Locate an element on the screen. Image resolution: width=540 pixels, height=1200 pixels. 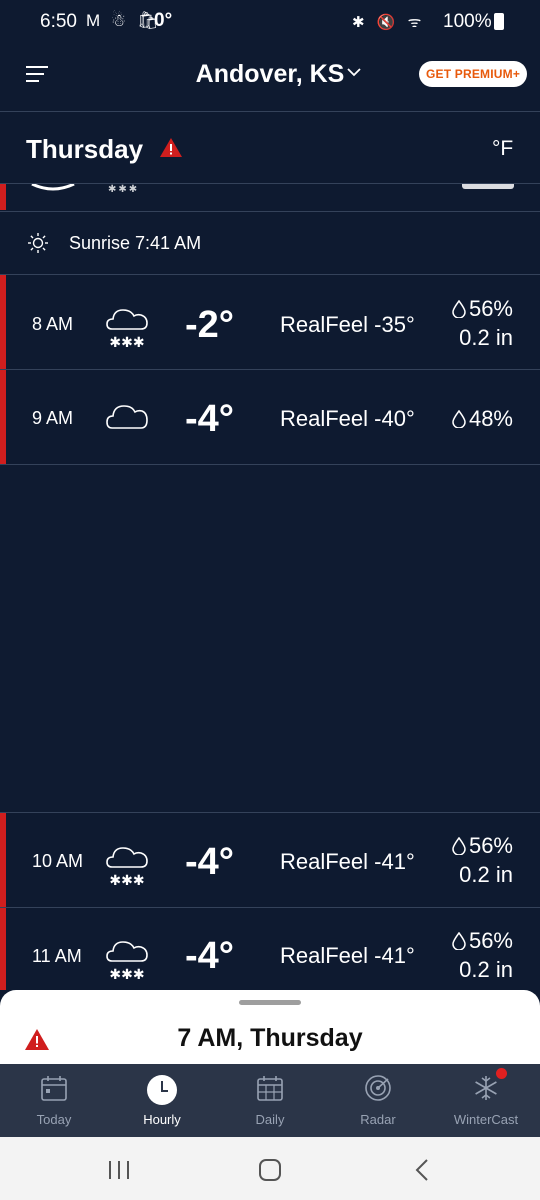
hour-label: 11 AM is located at coordinates (57, 956).